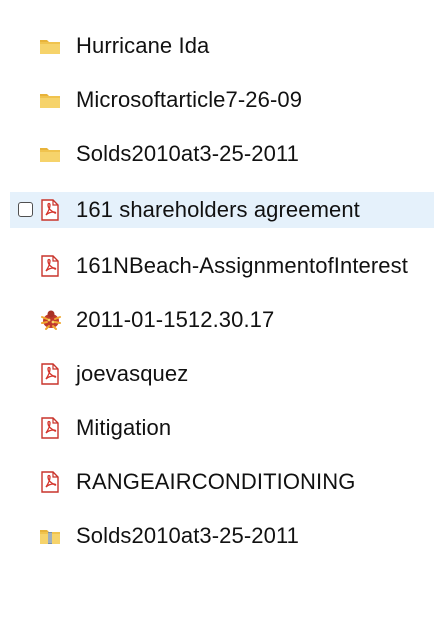 This screenshot has width=434, height=620. I want to click on file-name: 161 shareholders agreement, so click(218, 209).